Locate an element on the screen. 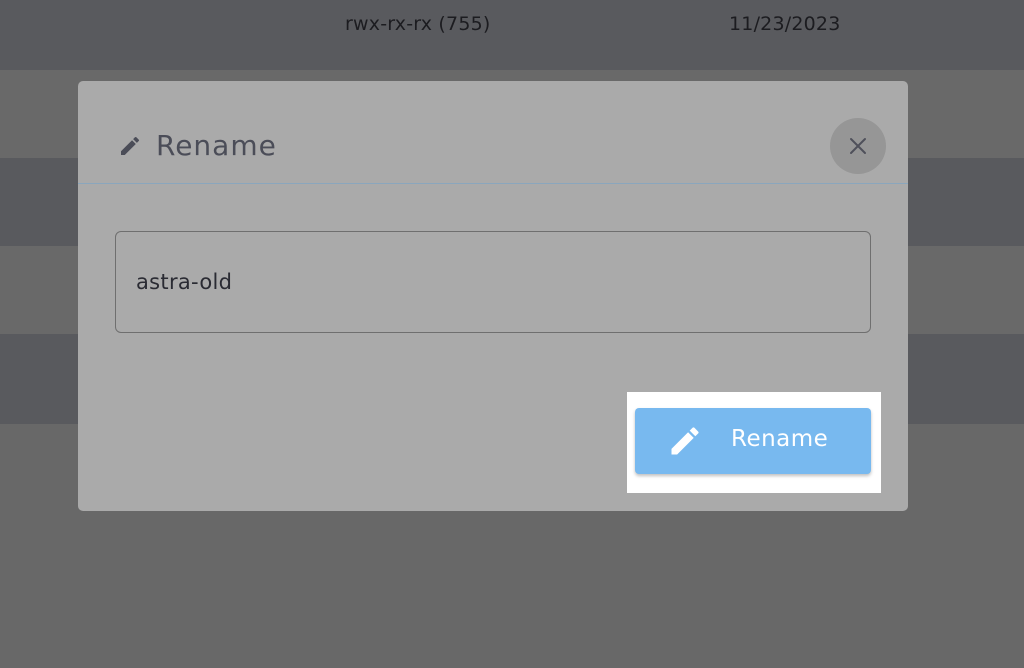 The height and width of the screenshot is (668, 1024). rename-submit-button: Rename is located at coordinates (753, 441).